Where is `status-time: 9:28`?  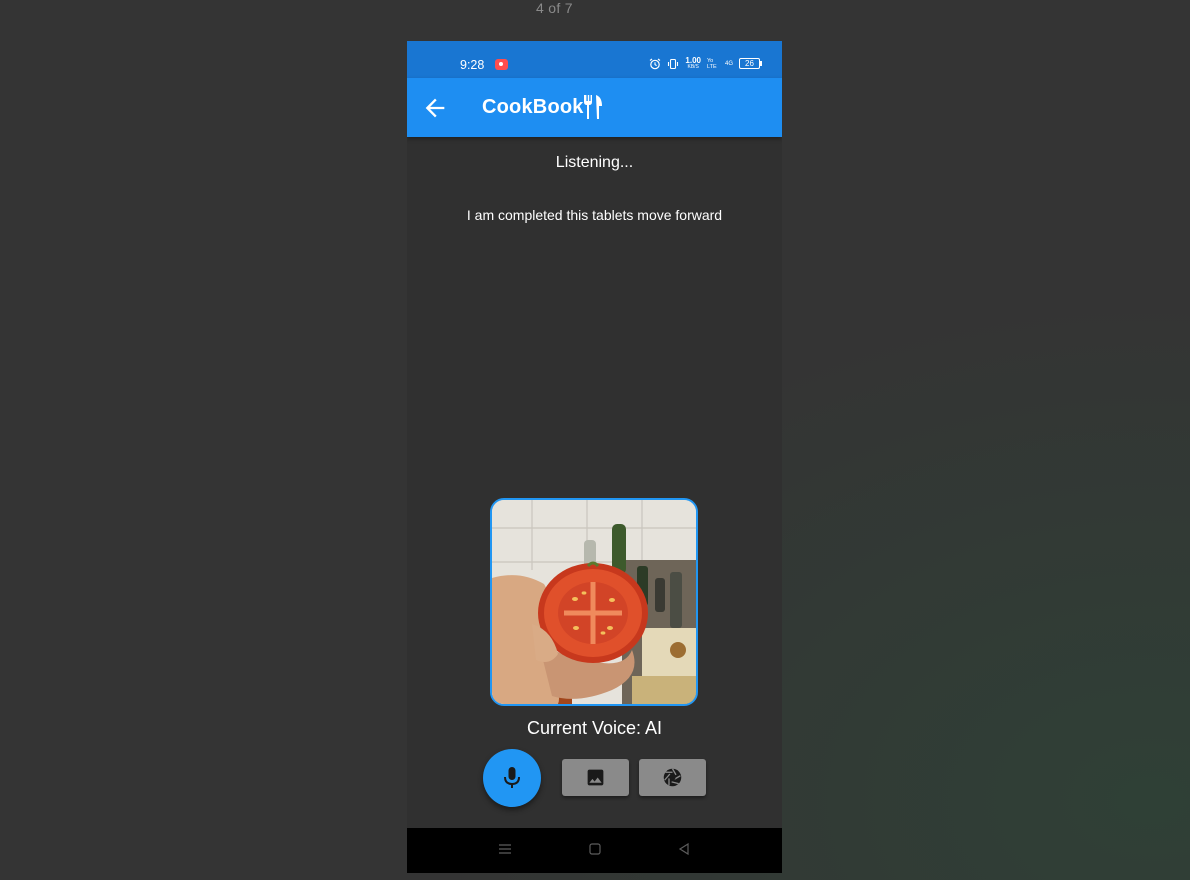
status-time: 9:28 is located at coordinates (472, 65).